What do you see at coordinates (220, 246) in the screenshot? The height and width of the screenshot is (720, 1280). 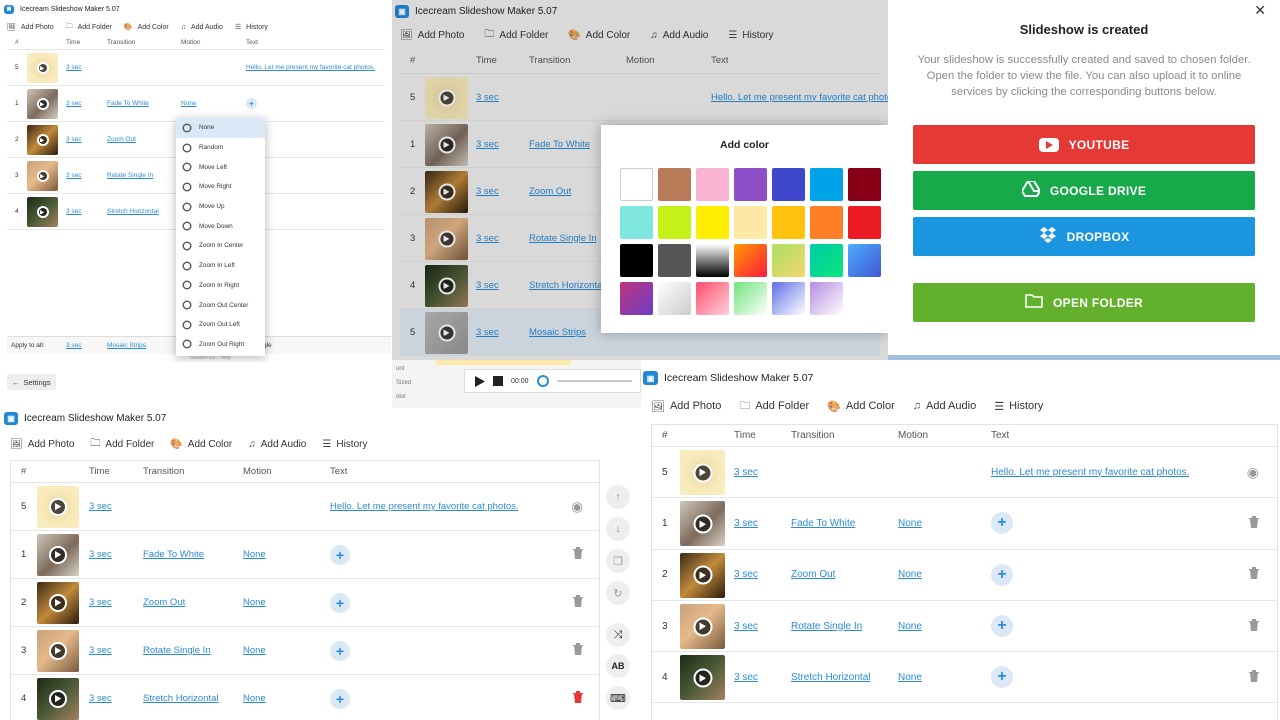 I see `motion-option-zoom-in-center: Zoom In Center` at bounding box center [220, 246].